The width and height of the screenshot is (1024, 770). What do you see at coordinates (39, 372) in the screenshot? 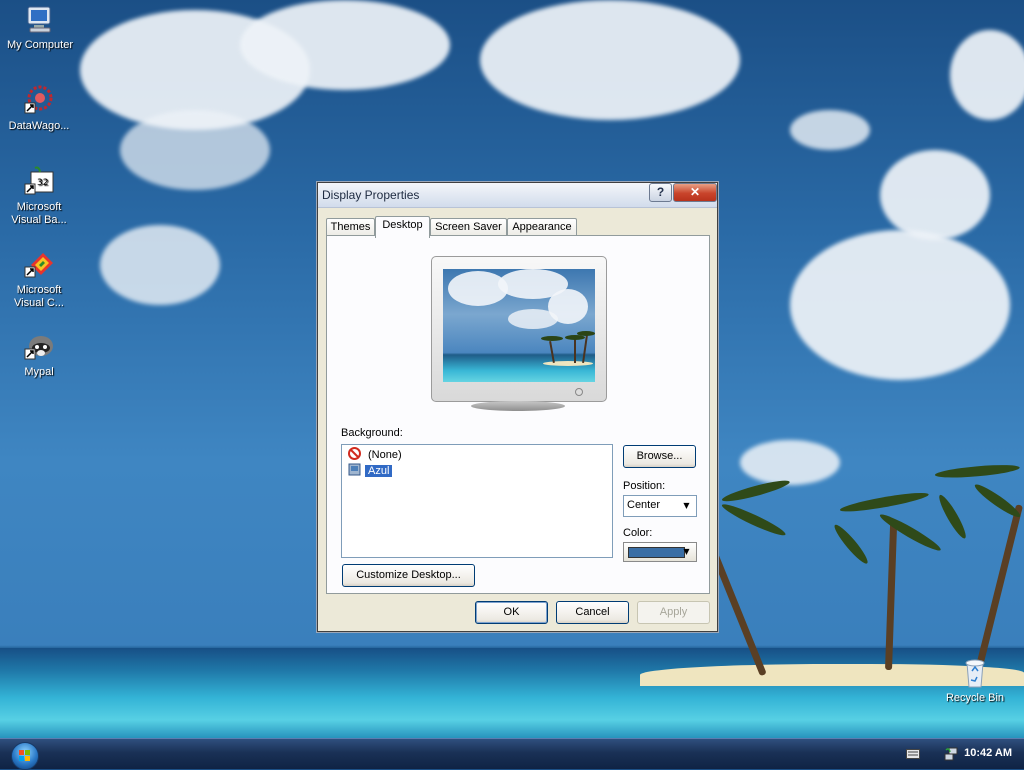
I see `desktop-icon-label: Mypal` at bounding box center [39, 372].